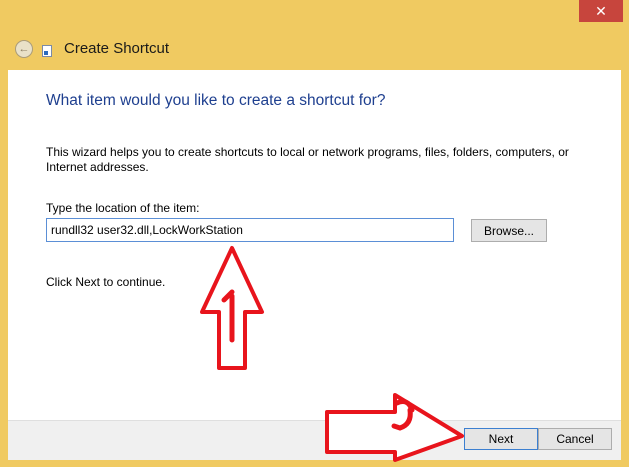 Image resolution: width=629 pixels, height=467 pixels. I want to click on back-button: ←, so click(24, 49).